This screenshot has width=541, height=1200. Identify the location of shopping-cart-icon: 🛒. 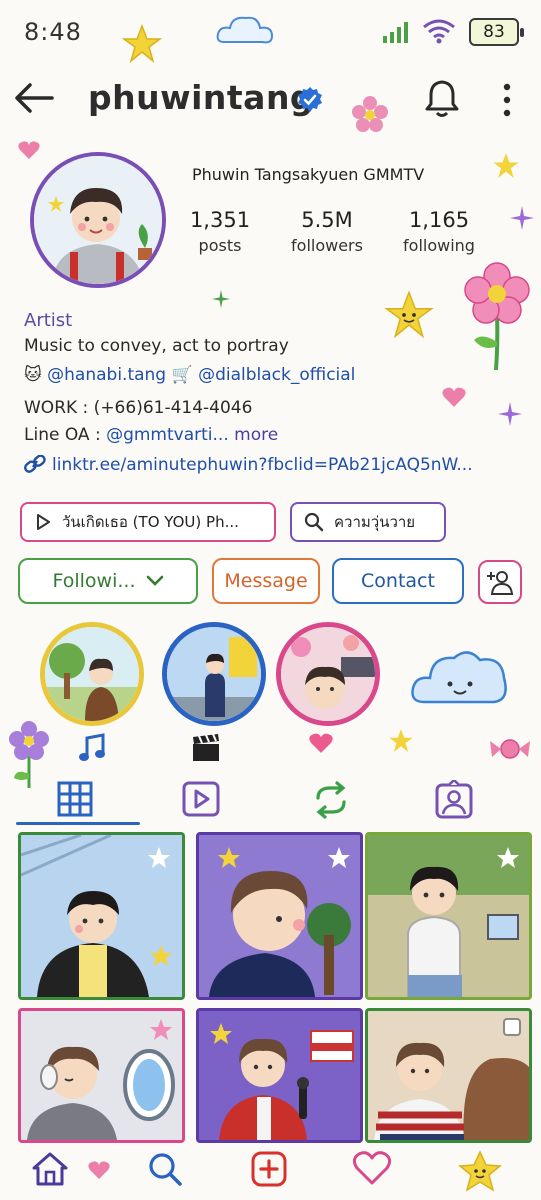
(182, 375).